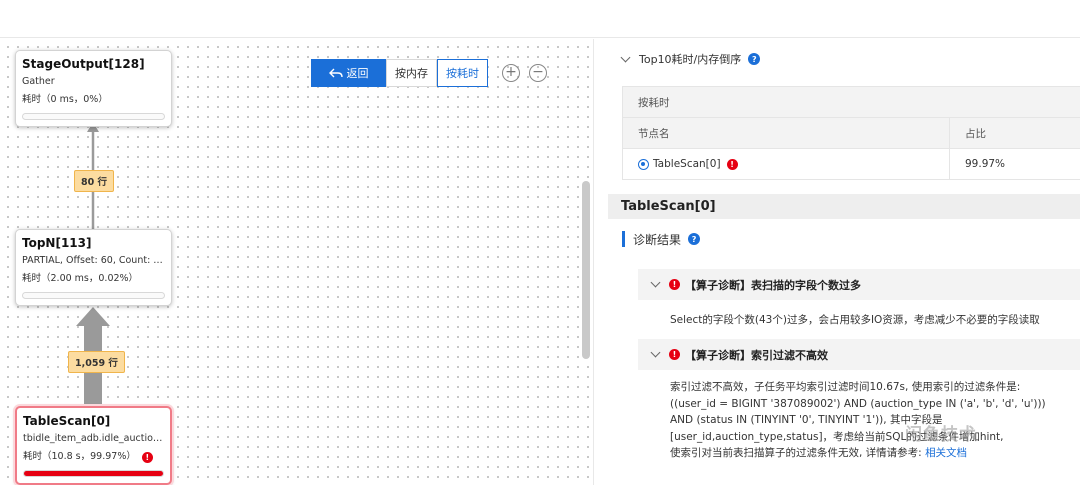  I want to click on sort-by-time-button: 按耗时, so click(462, 73).